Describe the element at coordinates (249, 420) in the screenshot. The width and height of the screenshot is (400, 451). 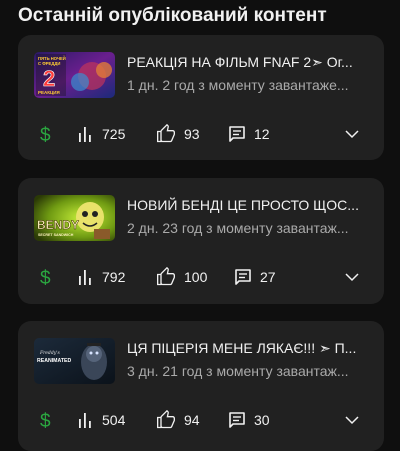
I see `comments-stat: 30` at that location.